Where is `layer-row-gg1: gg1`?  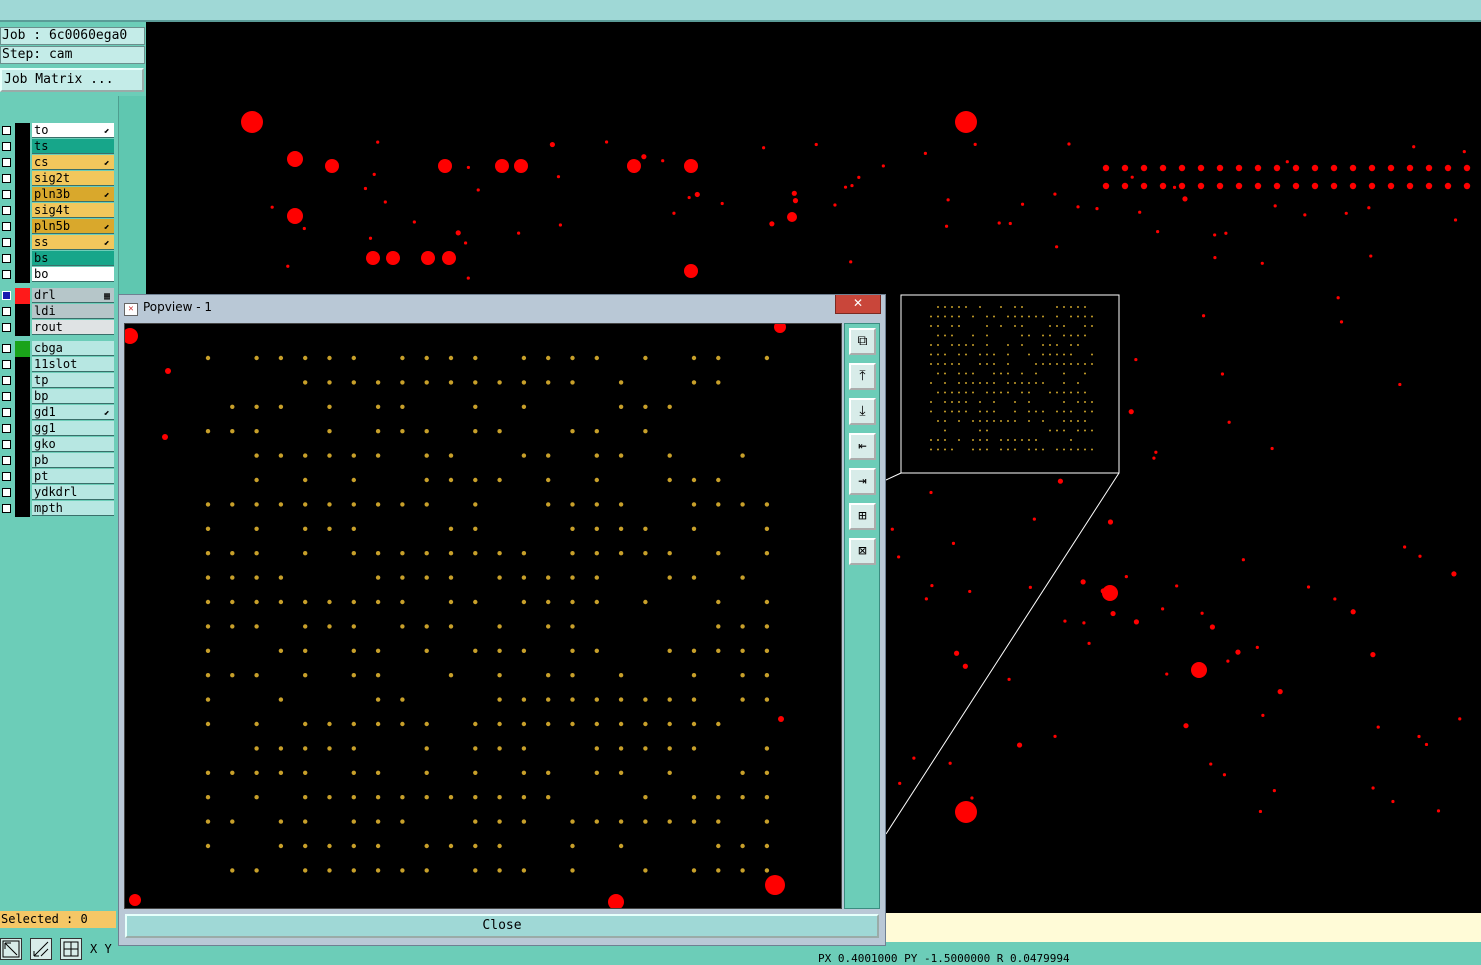
layer-row-gg1: gg1 is located at coordinates (58, 429).